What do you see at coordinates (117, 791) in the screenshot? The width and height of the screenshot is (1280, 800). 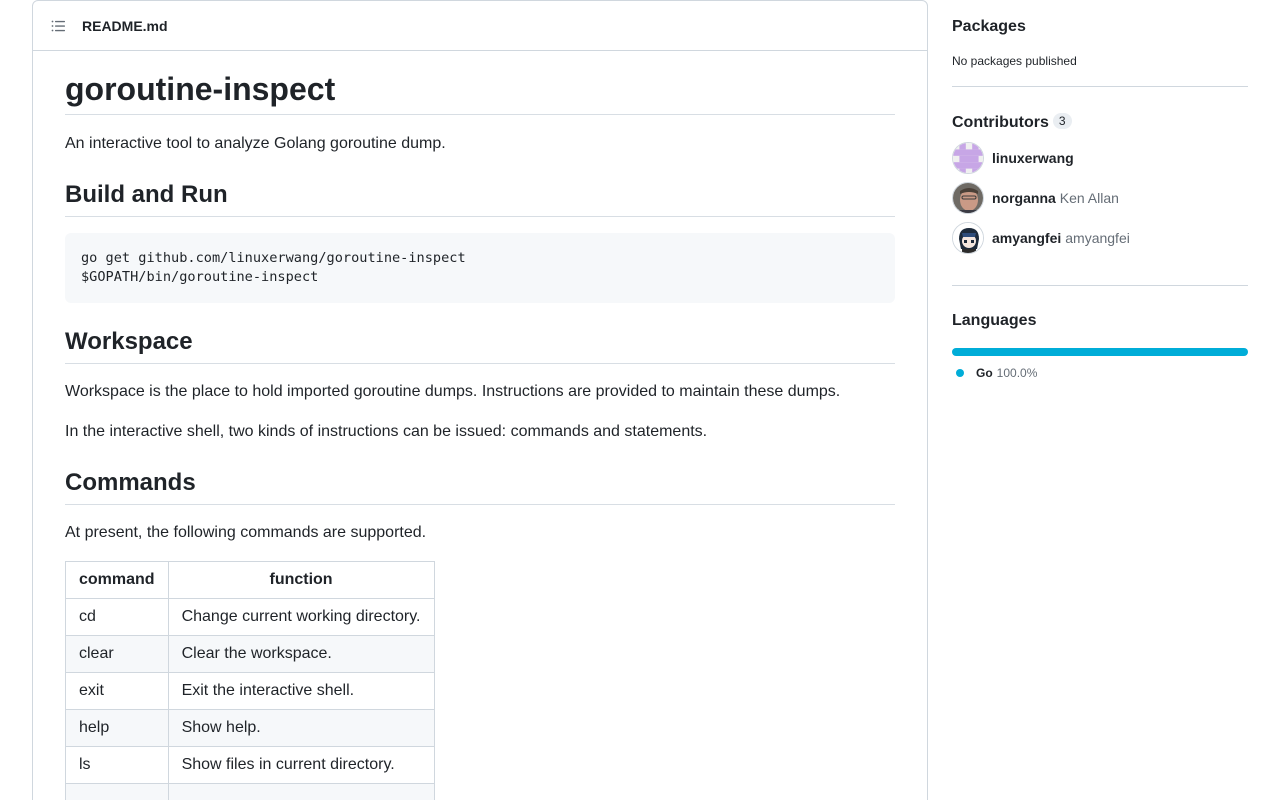 I see `command-cell` at bounding box center [117, 791].